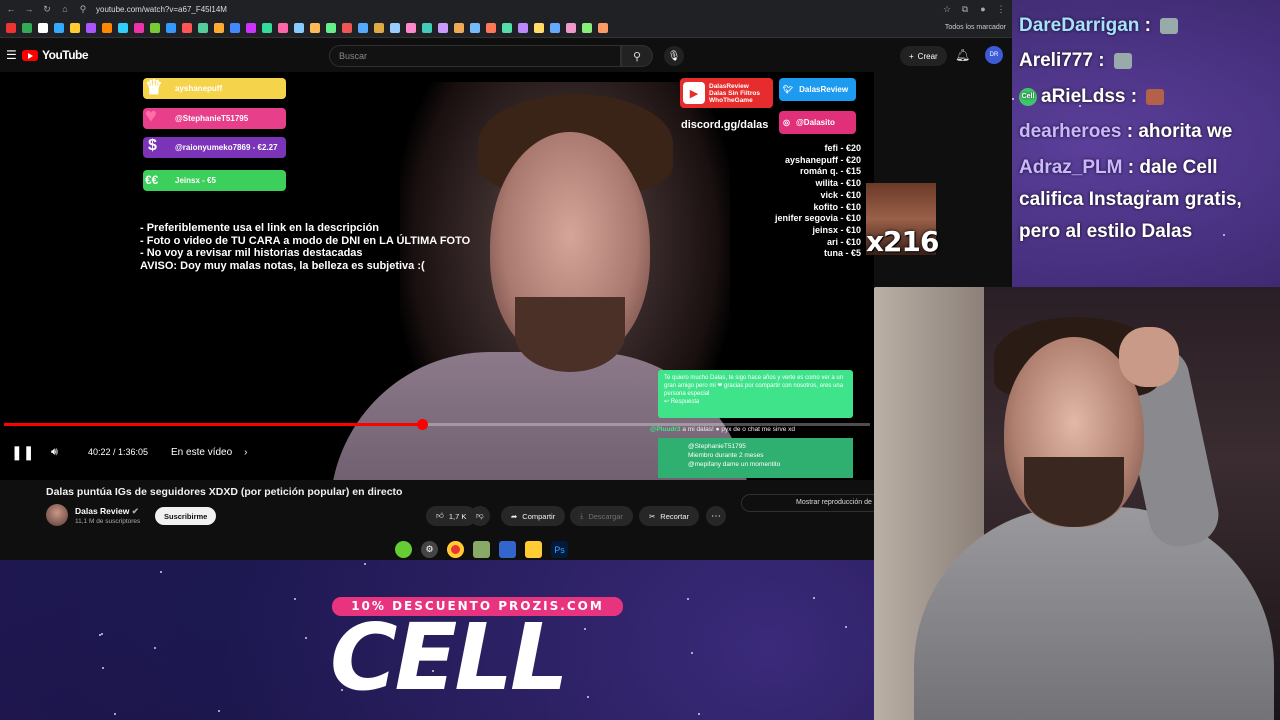 The width and height of the screenshot is (1280, 720). What do you see at coordinates (1001, 9) in the screenshot?
I see `menu-dots-icon: ⋮` at bounding box center [1001, 9].